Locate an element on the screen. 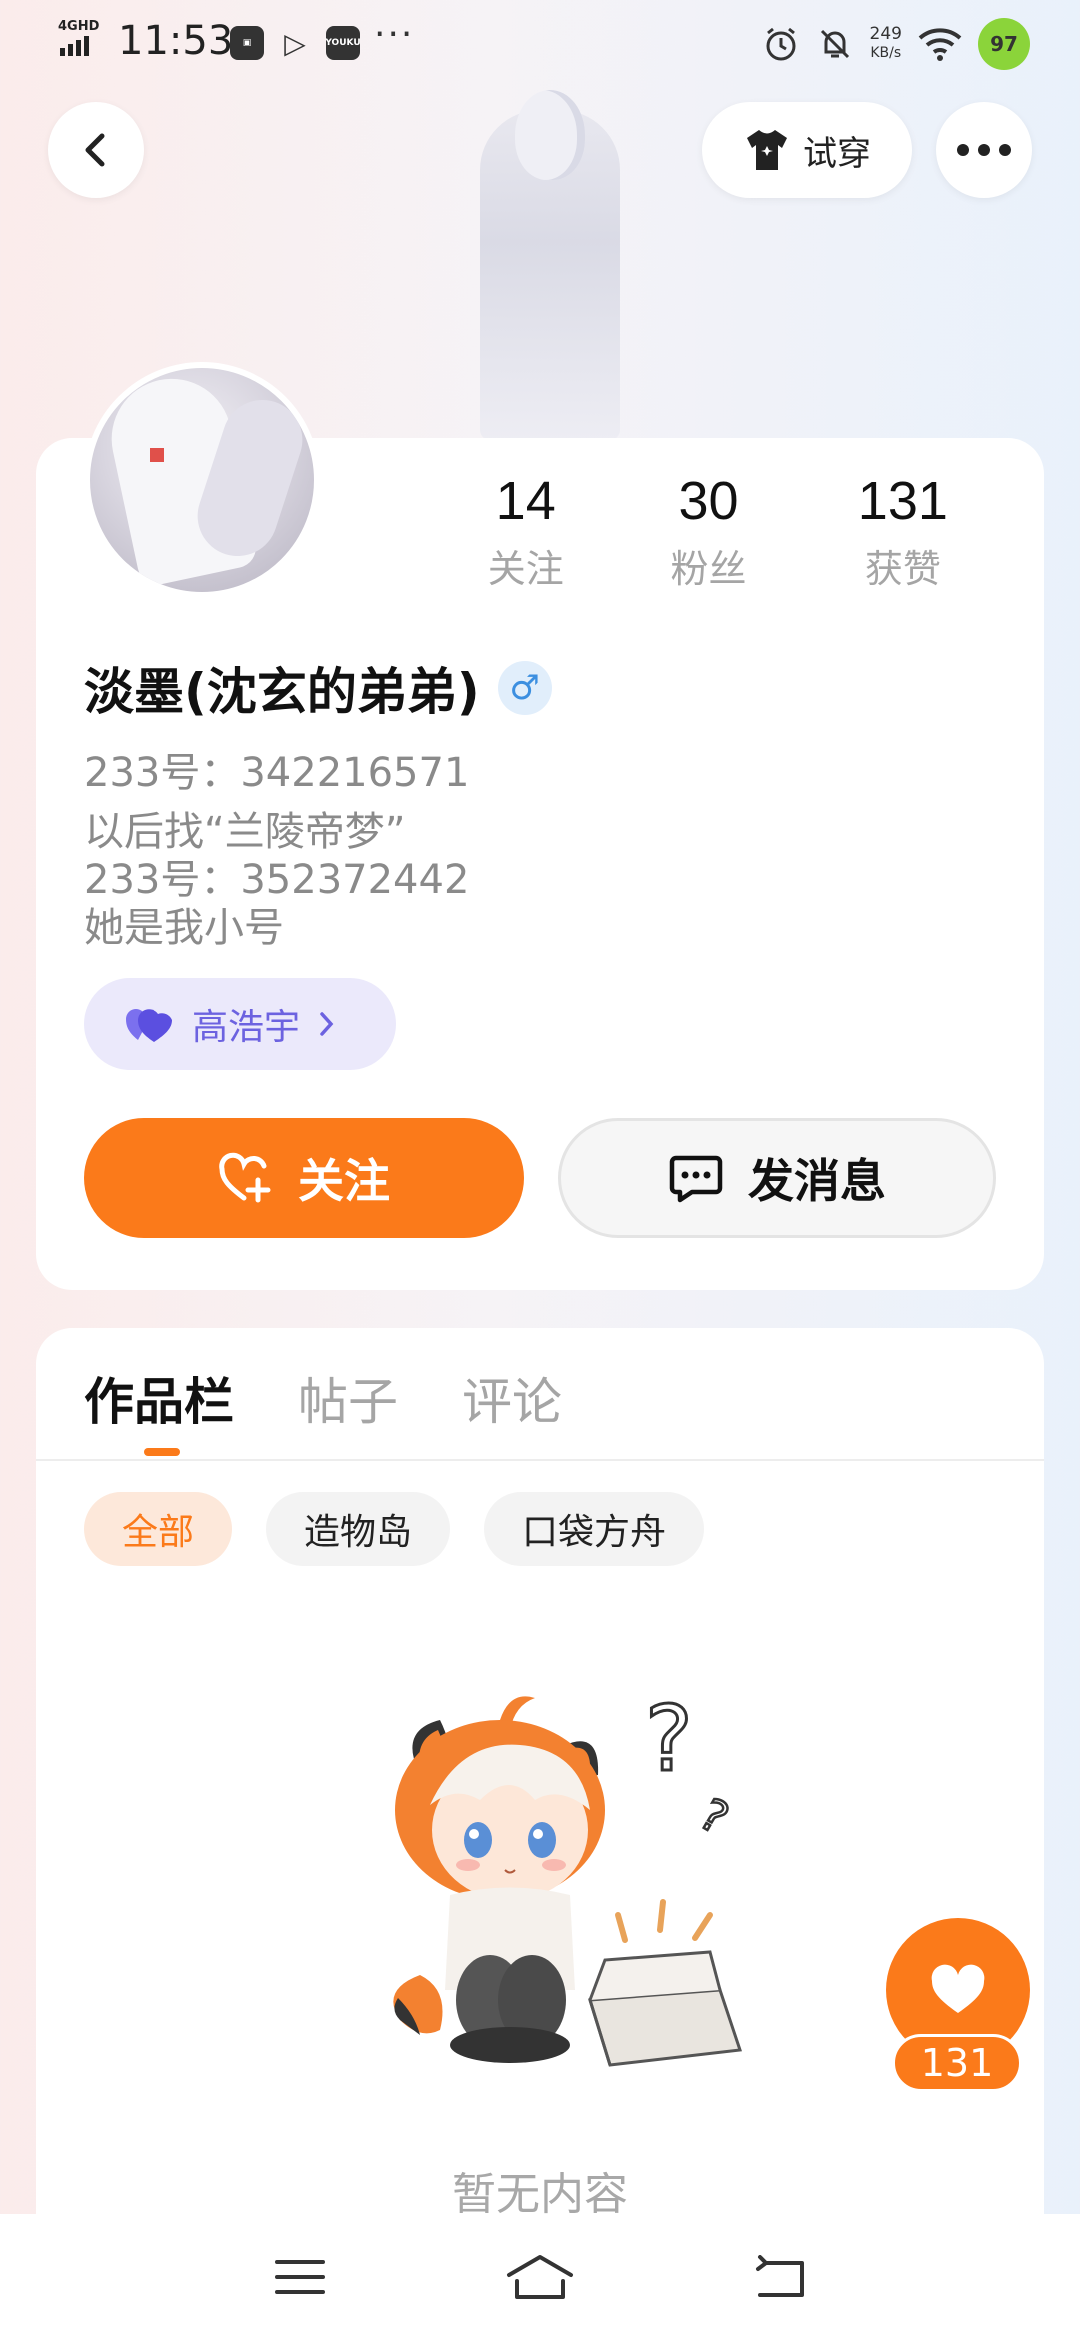 The height and width of the screenshot is (2340, 1080). signal-icon is located at coordinates (74, 46).